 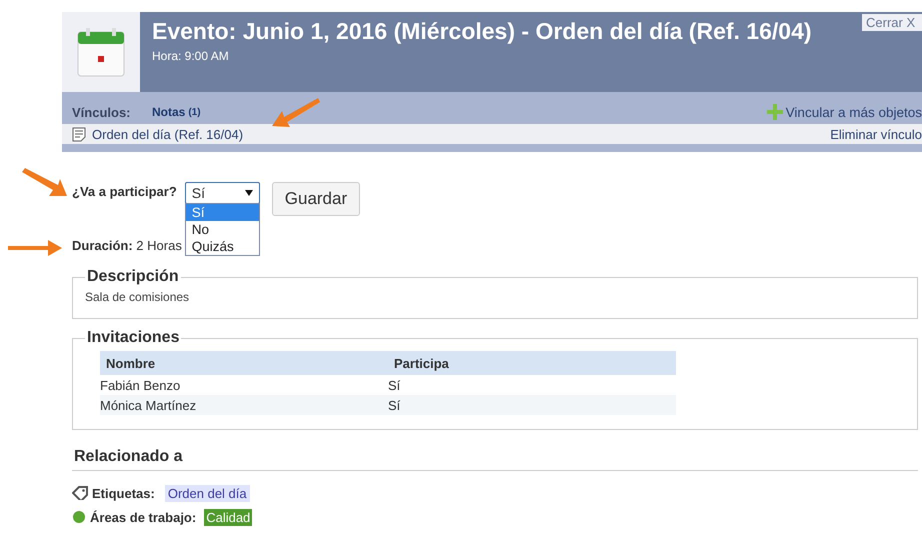 What do you see at coordinates (194, 112) in the screenshot?
I see `notes-count: (1)` at bounding box center [194, 112].